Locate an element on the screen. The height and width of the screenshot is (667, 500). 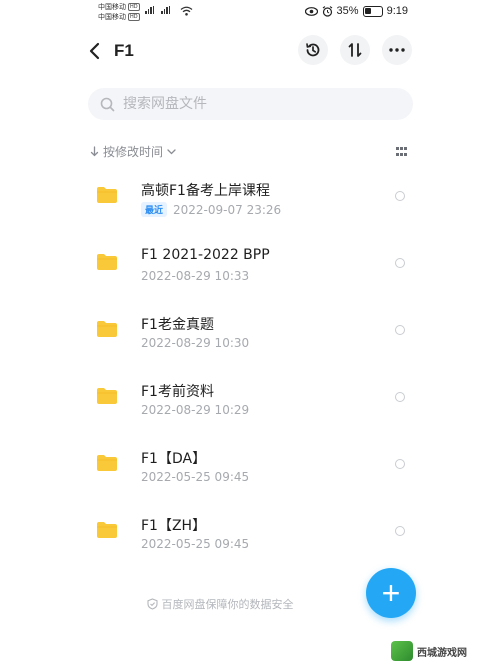
file-meta: 最近 2022-09-07 23:26 is located at coordinates (211, 209).